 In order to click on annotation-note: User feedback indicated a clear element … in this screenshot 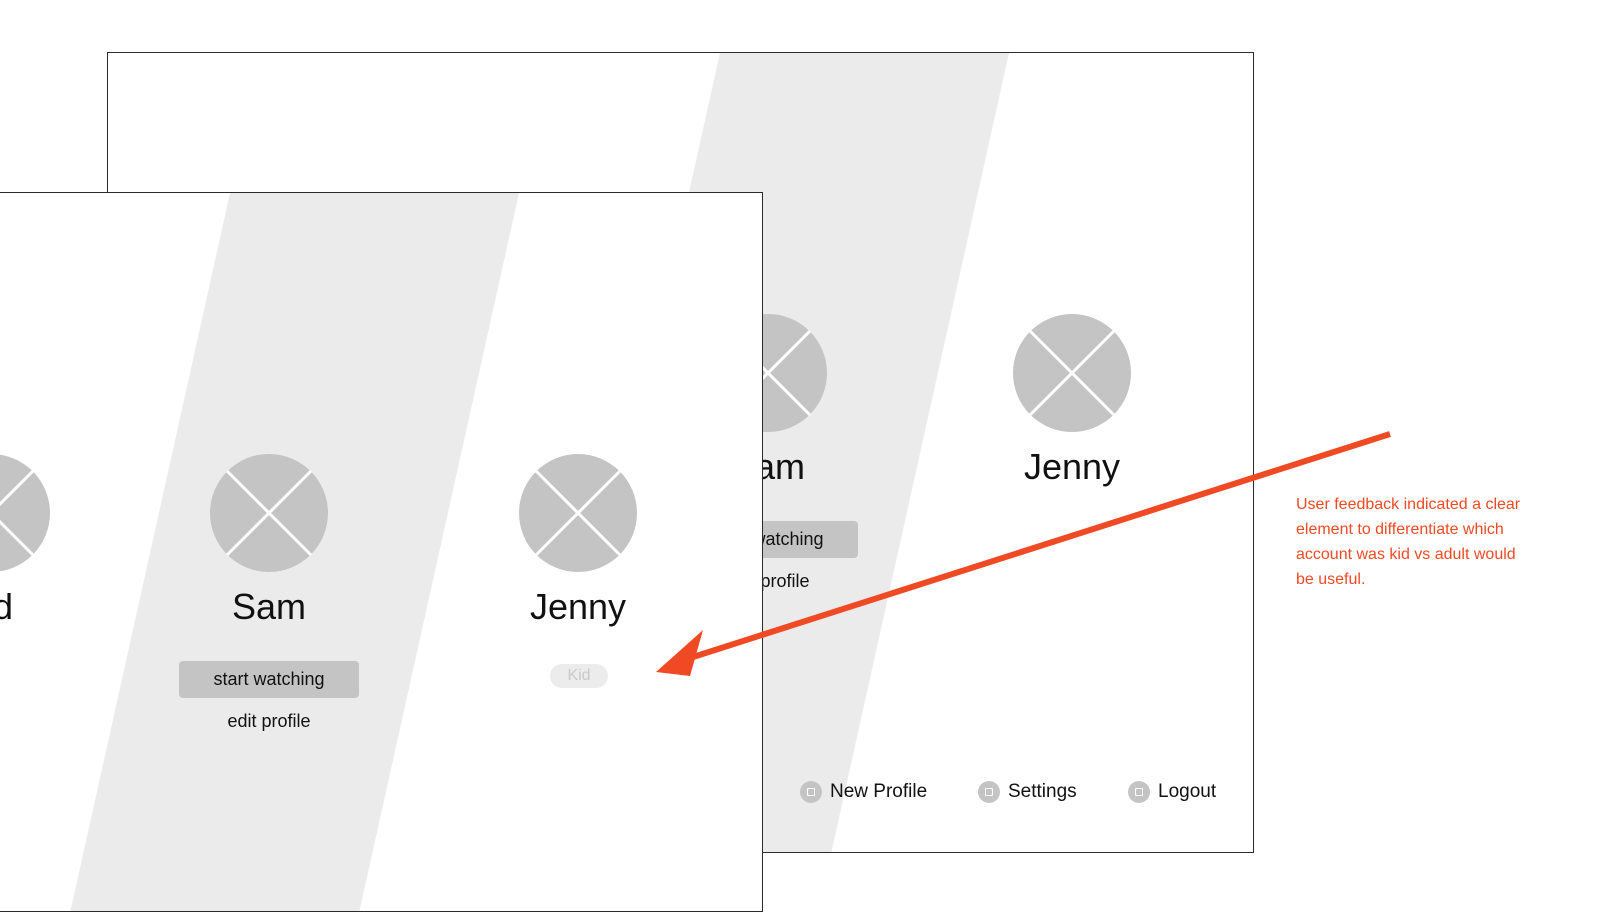, I will do `click(1408, 542)`.